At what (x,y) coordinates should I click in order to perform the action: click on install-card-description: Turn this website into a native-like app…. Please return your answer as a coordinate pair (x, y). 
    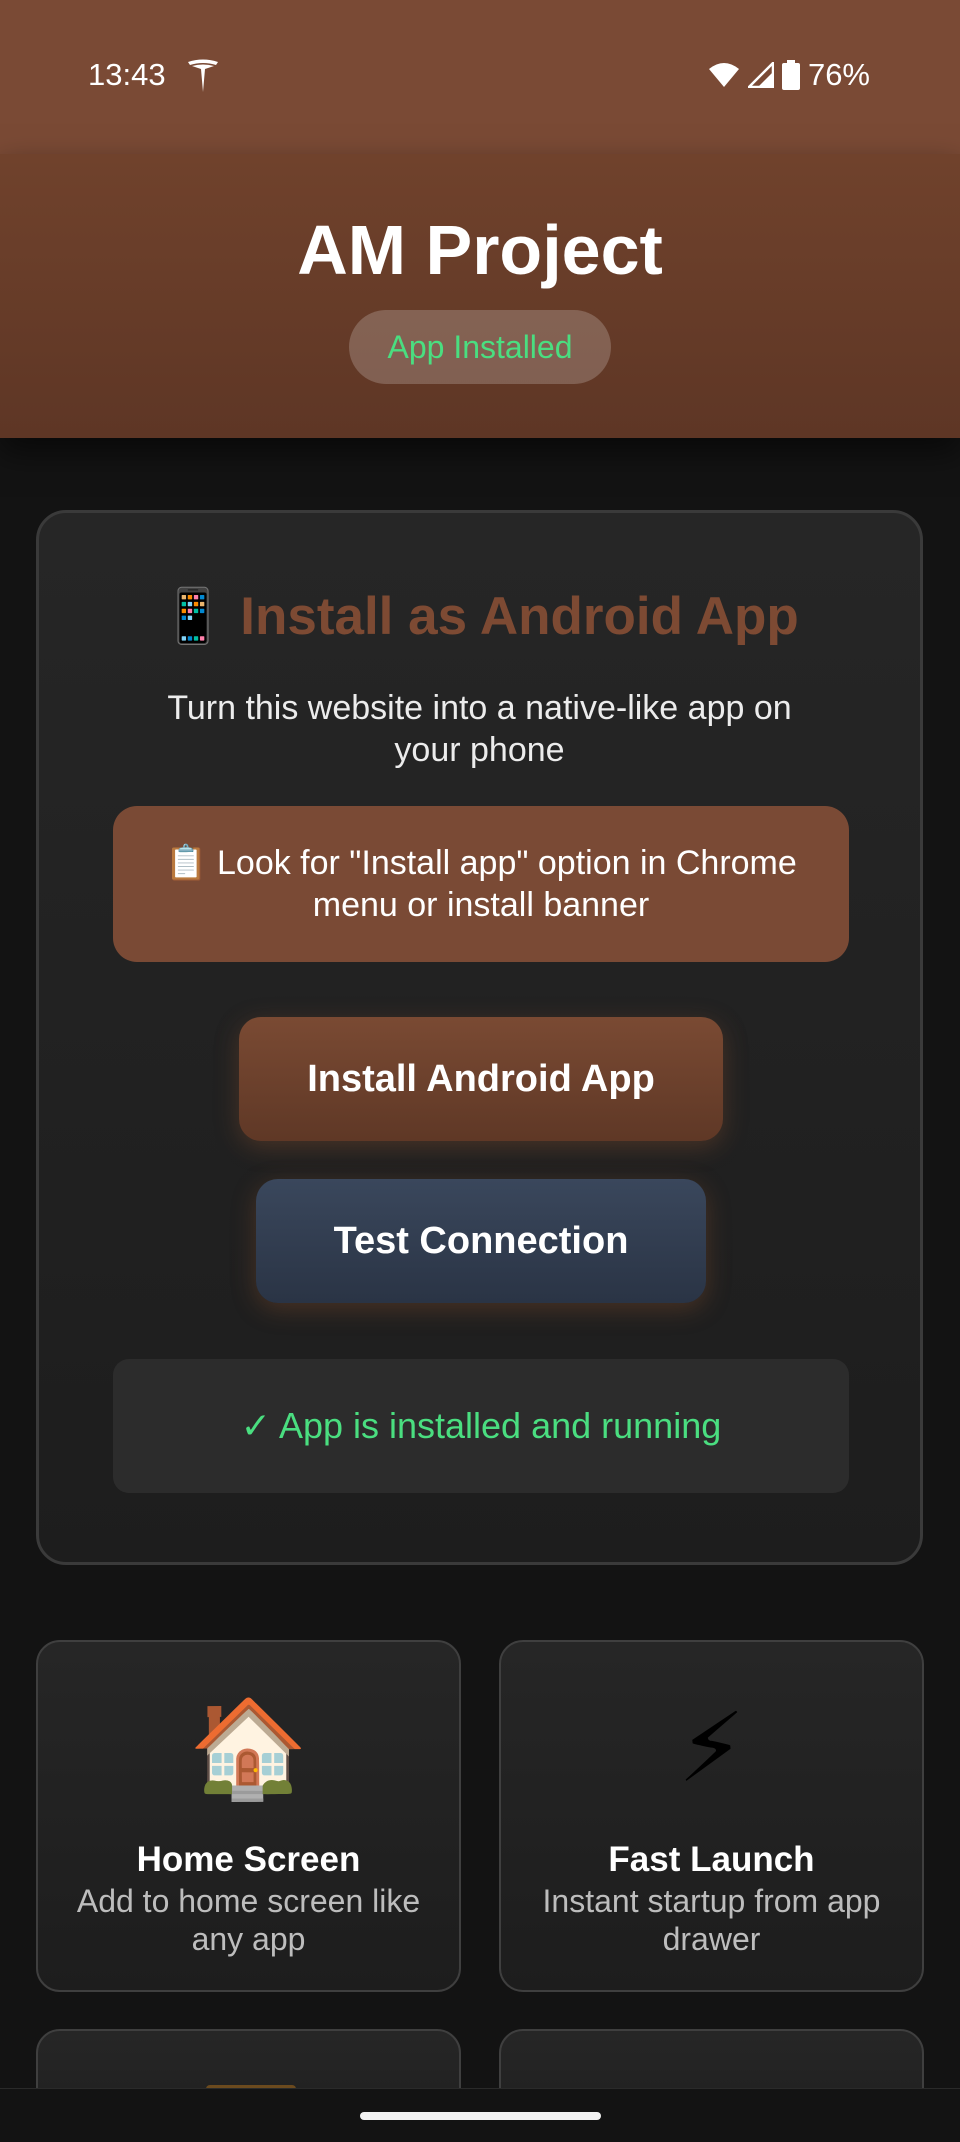
    Looking at the image, I should click on (479, 729).